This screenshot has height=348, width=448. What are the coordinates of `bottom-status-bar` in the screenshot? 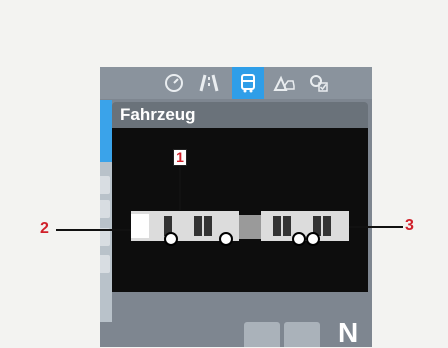 It's located at (236, 334).